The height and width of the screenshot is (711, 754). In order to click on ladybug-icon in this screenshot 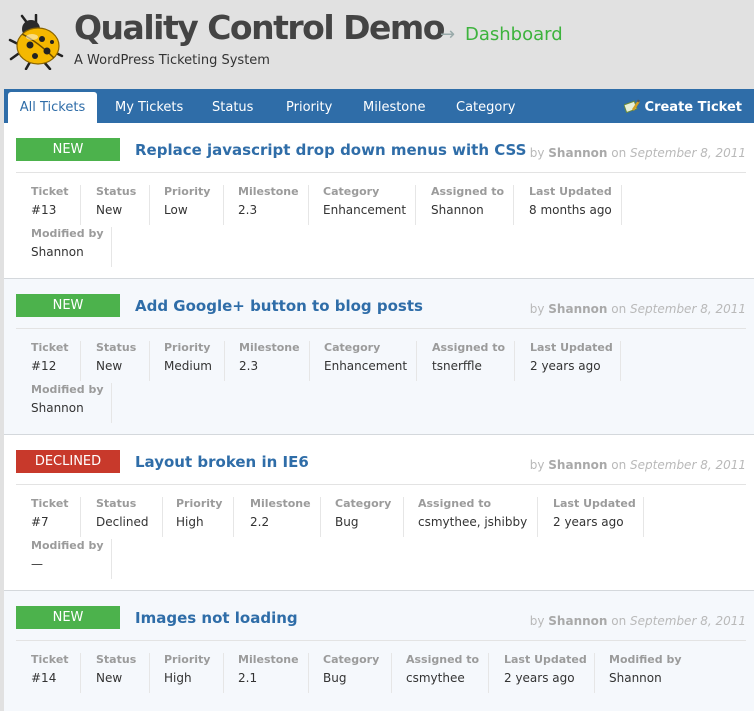, I will do `click(36, 42)`.